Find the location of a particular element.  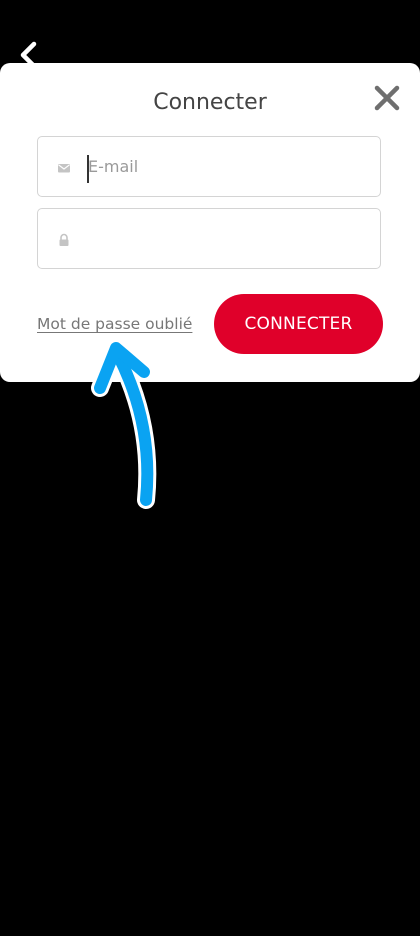

close-button is located at coordinates (387, 98).